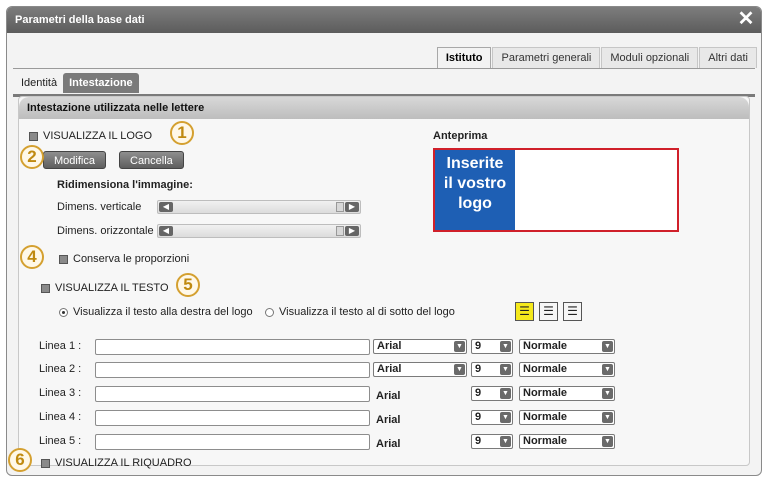 The image size is (764, 480). Describe the element at coordinates (548, 311) in the screenshot. I see `align-center-icon: ☰` at that location.